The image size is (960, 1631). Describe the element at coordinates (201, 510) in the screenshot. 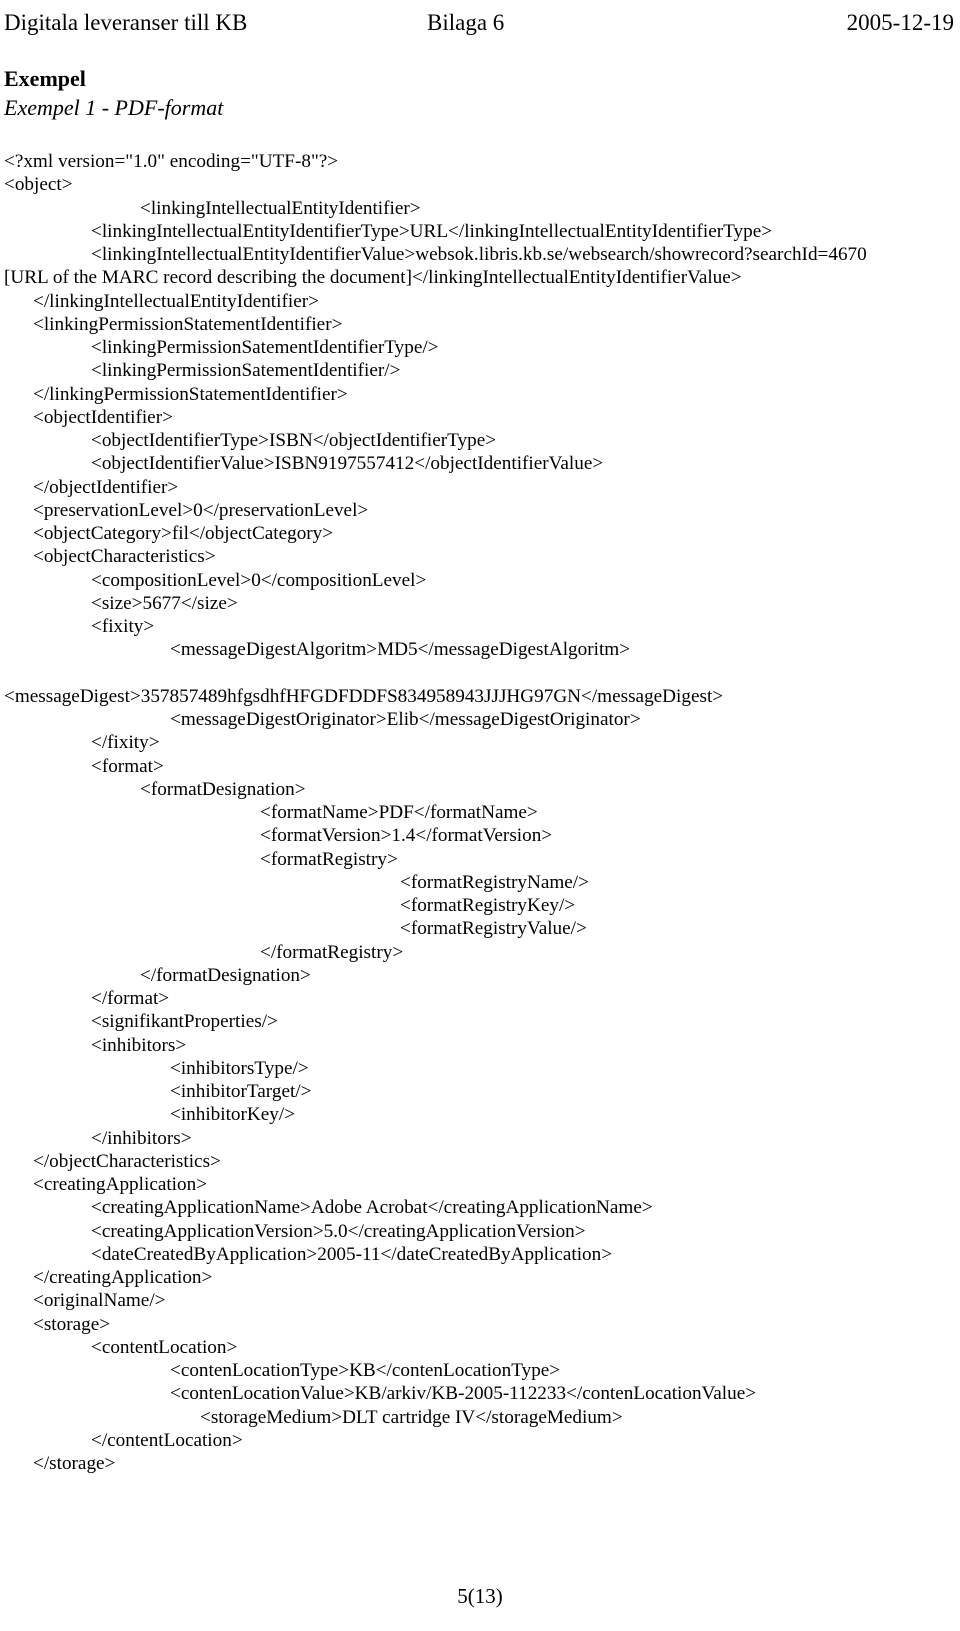

I see `code-line: <preservationLevel>0</preservationLevel>` at that location.